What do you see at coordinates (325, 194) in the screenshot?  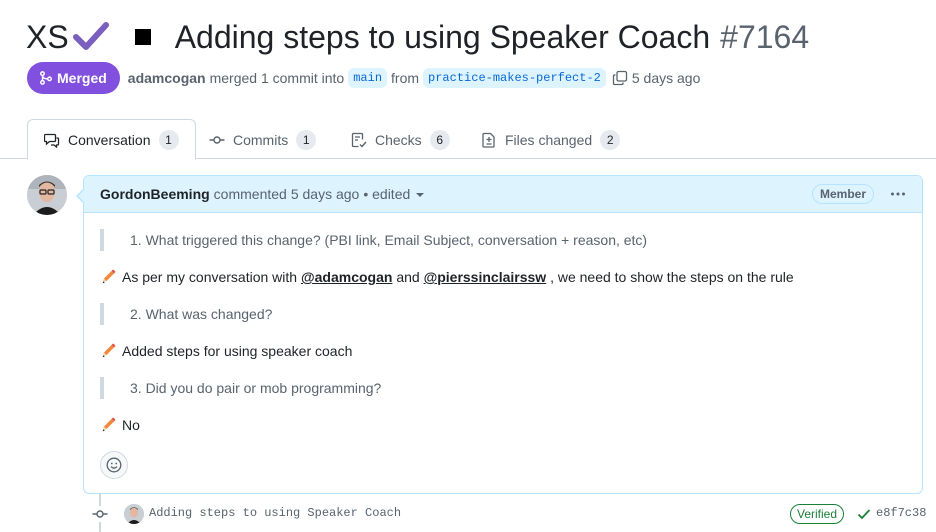 I see `comment-time-link: 5 days ago` at bounding box center [325, 194].